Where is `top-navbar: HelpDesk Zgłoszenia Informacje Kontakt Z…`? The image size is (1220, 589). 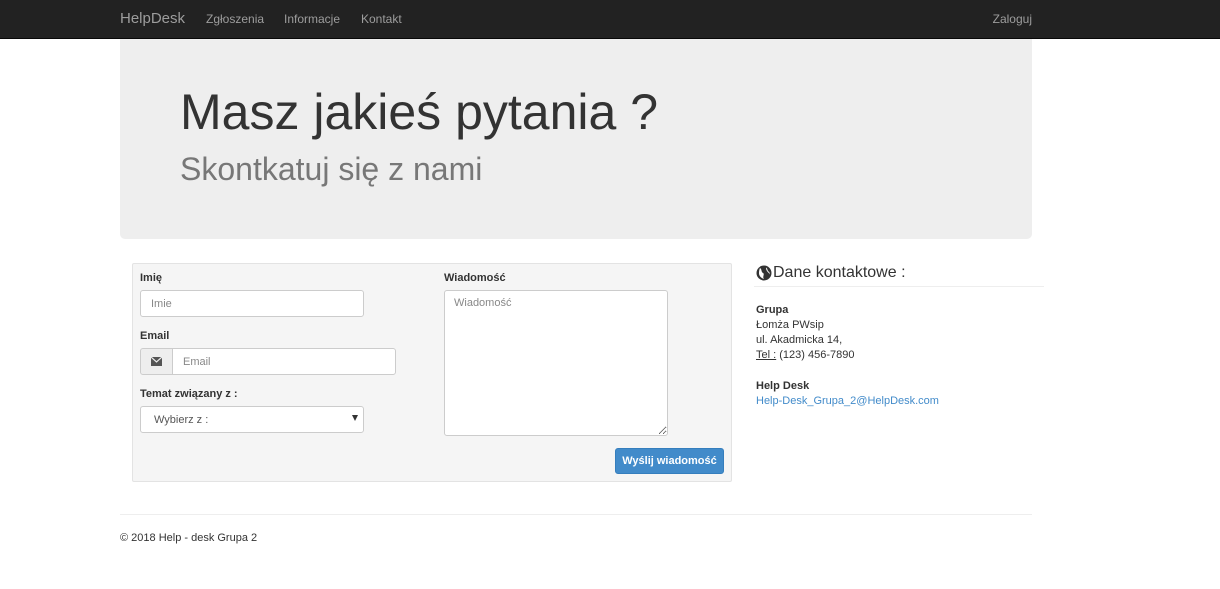 top-navbar: HelpDesk Zgłoszenia Informacje Kontakt Z… is located at coordinates (610, 19).